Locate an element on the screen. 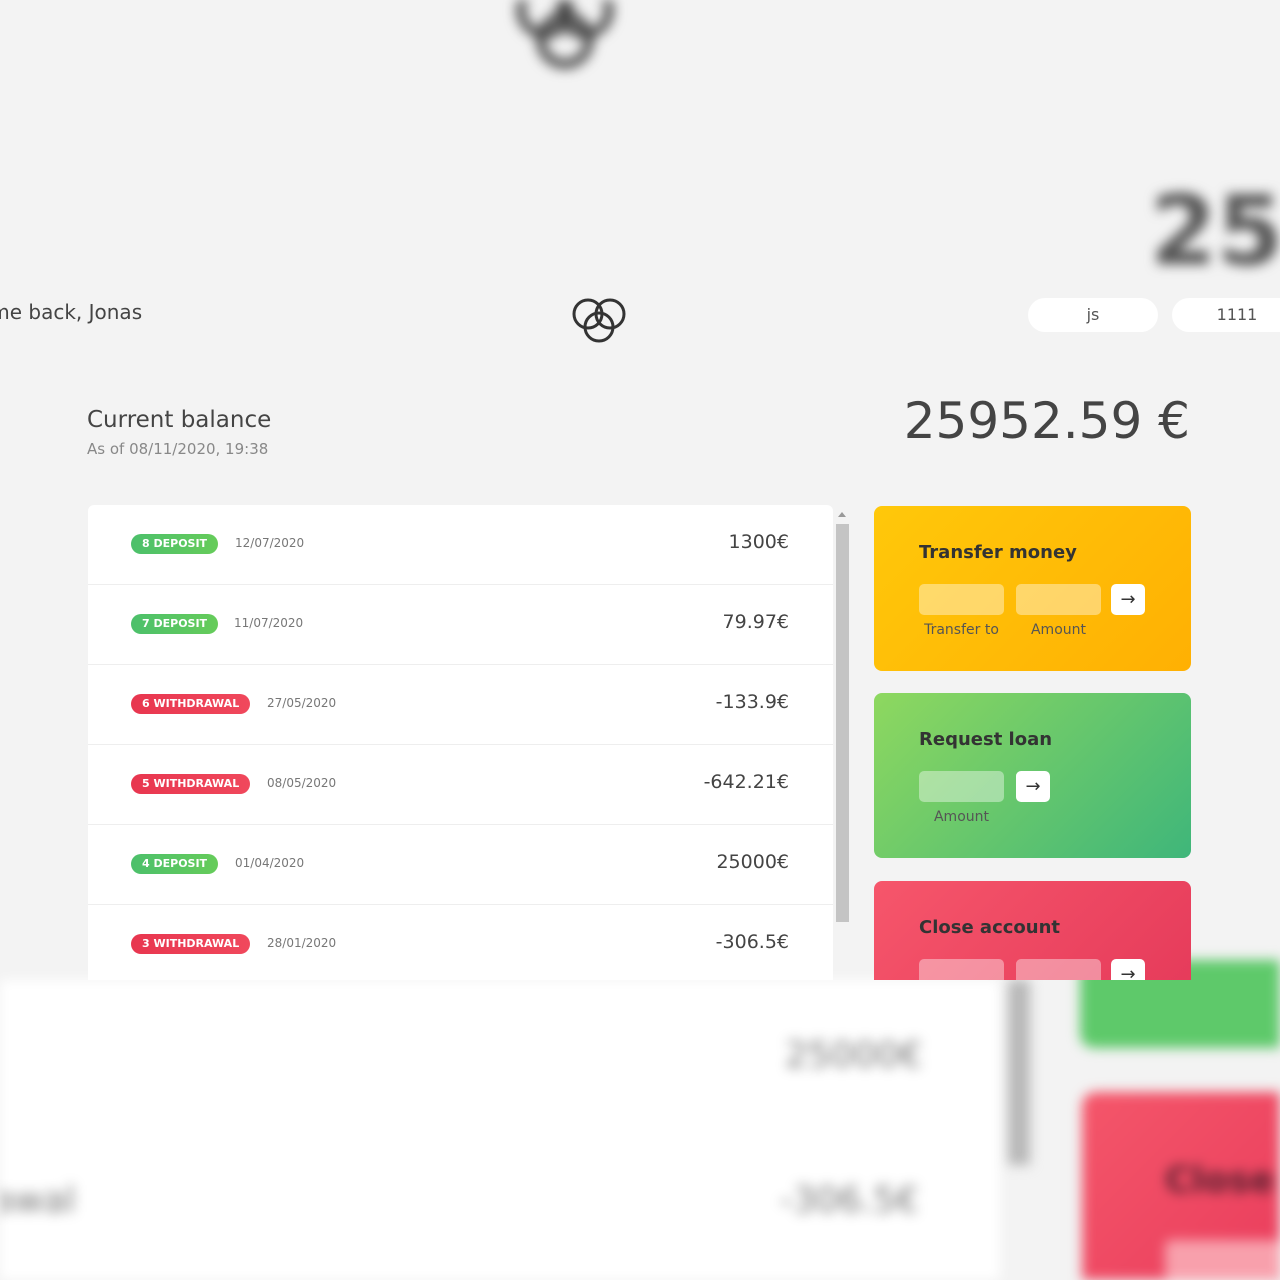  movement-row: 8 DEPOSIT 12/07/2020 1300€ is located at coordinates (460, 545).